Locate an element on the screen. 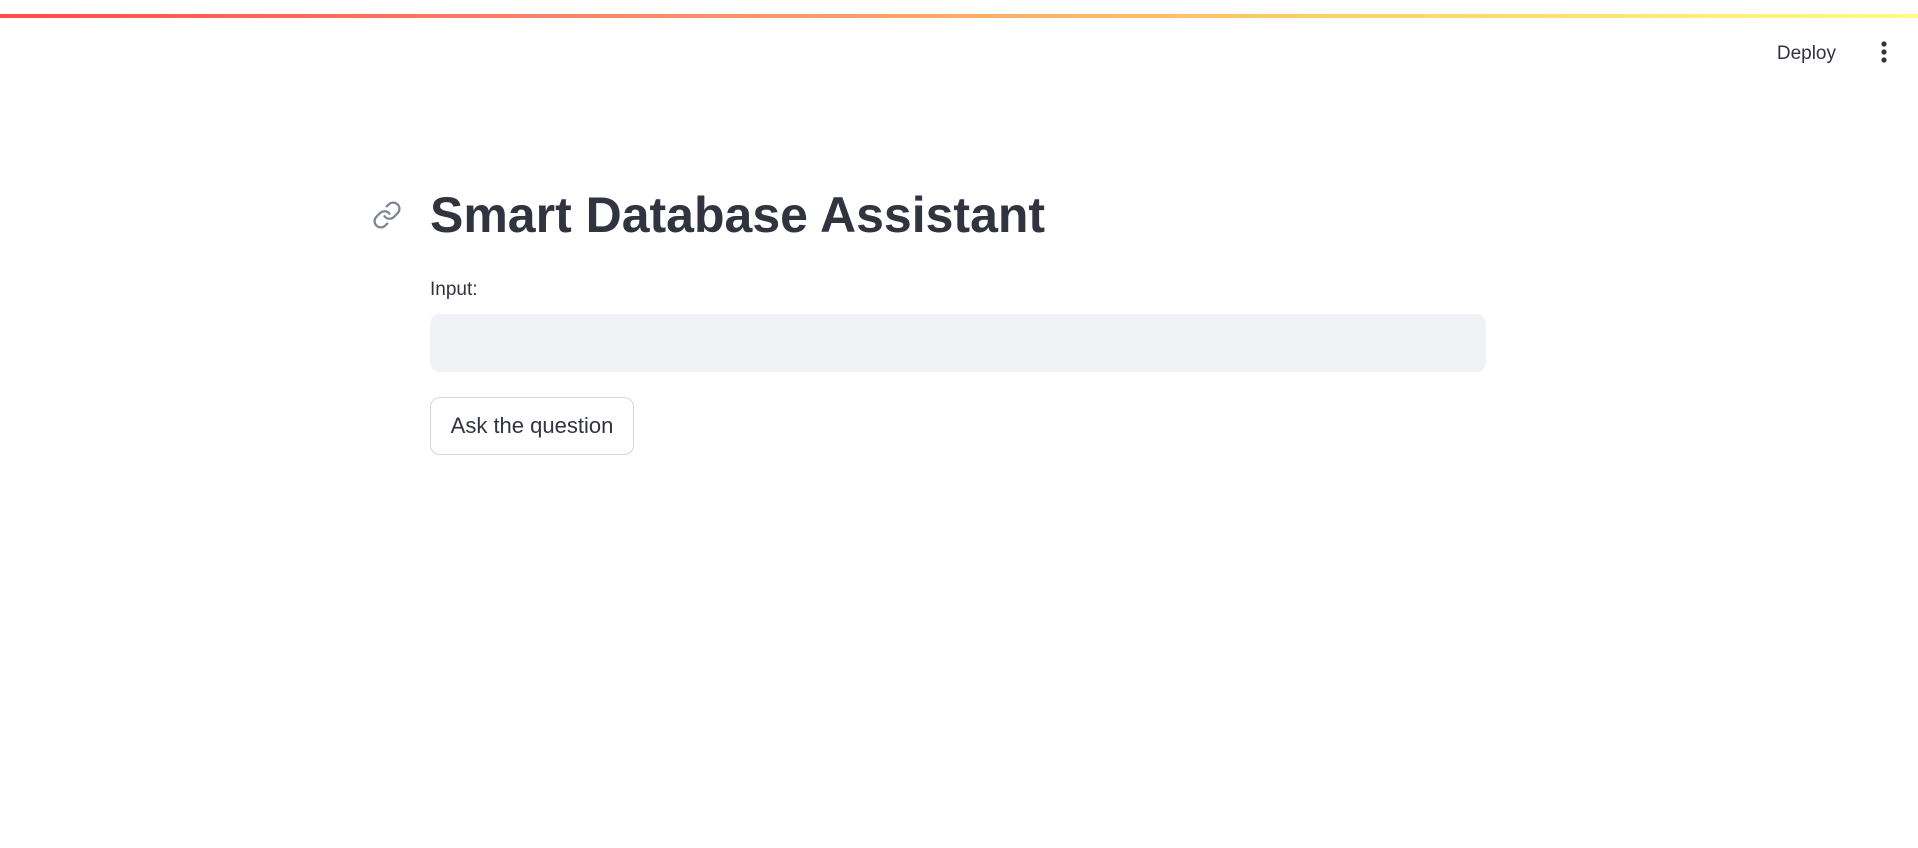  ask-question-button: Ask the question is located at coordinates (532, 426).